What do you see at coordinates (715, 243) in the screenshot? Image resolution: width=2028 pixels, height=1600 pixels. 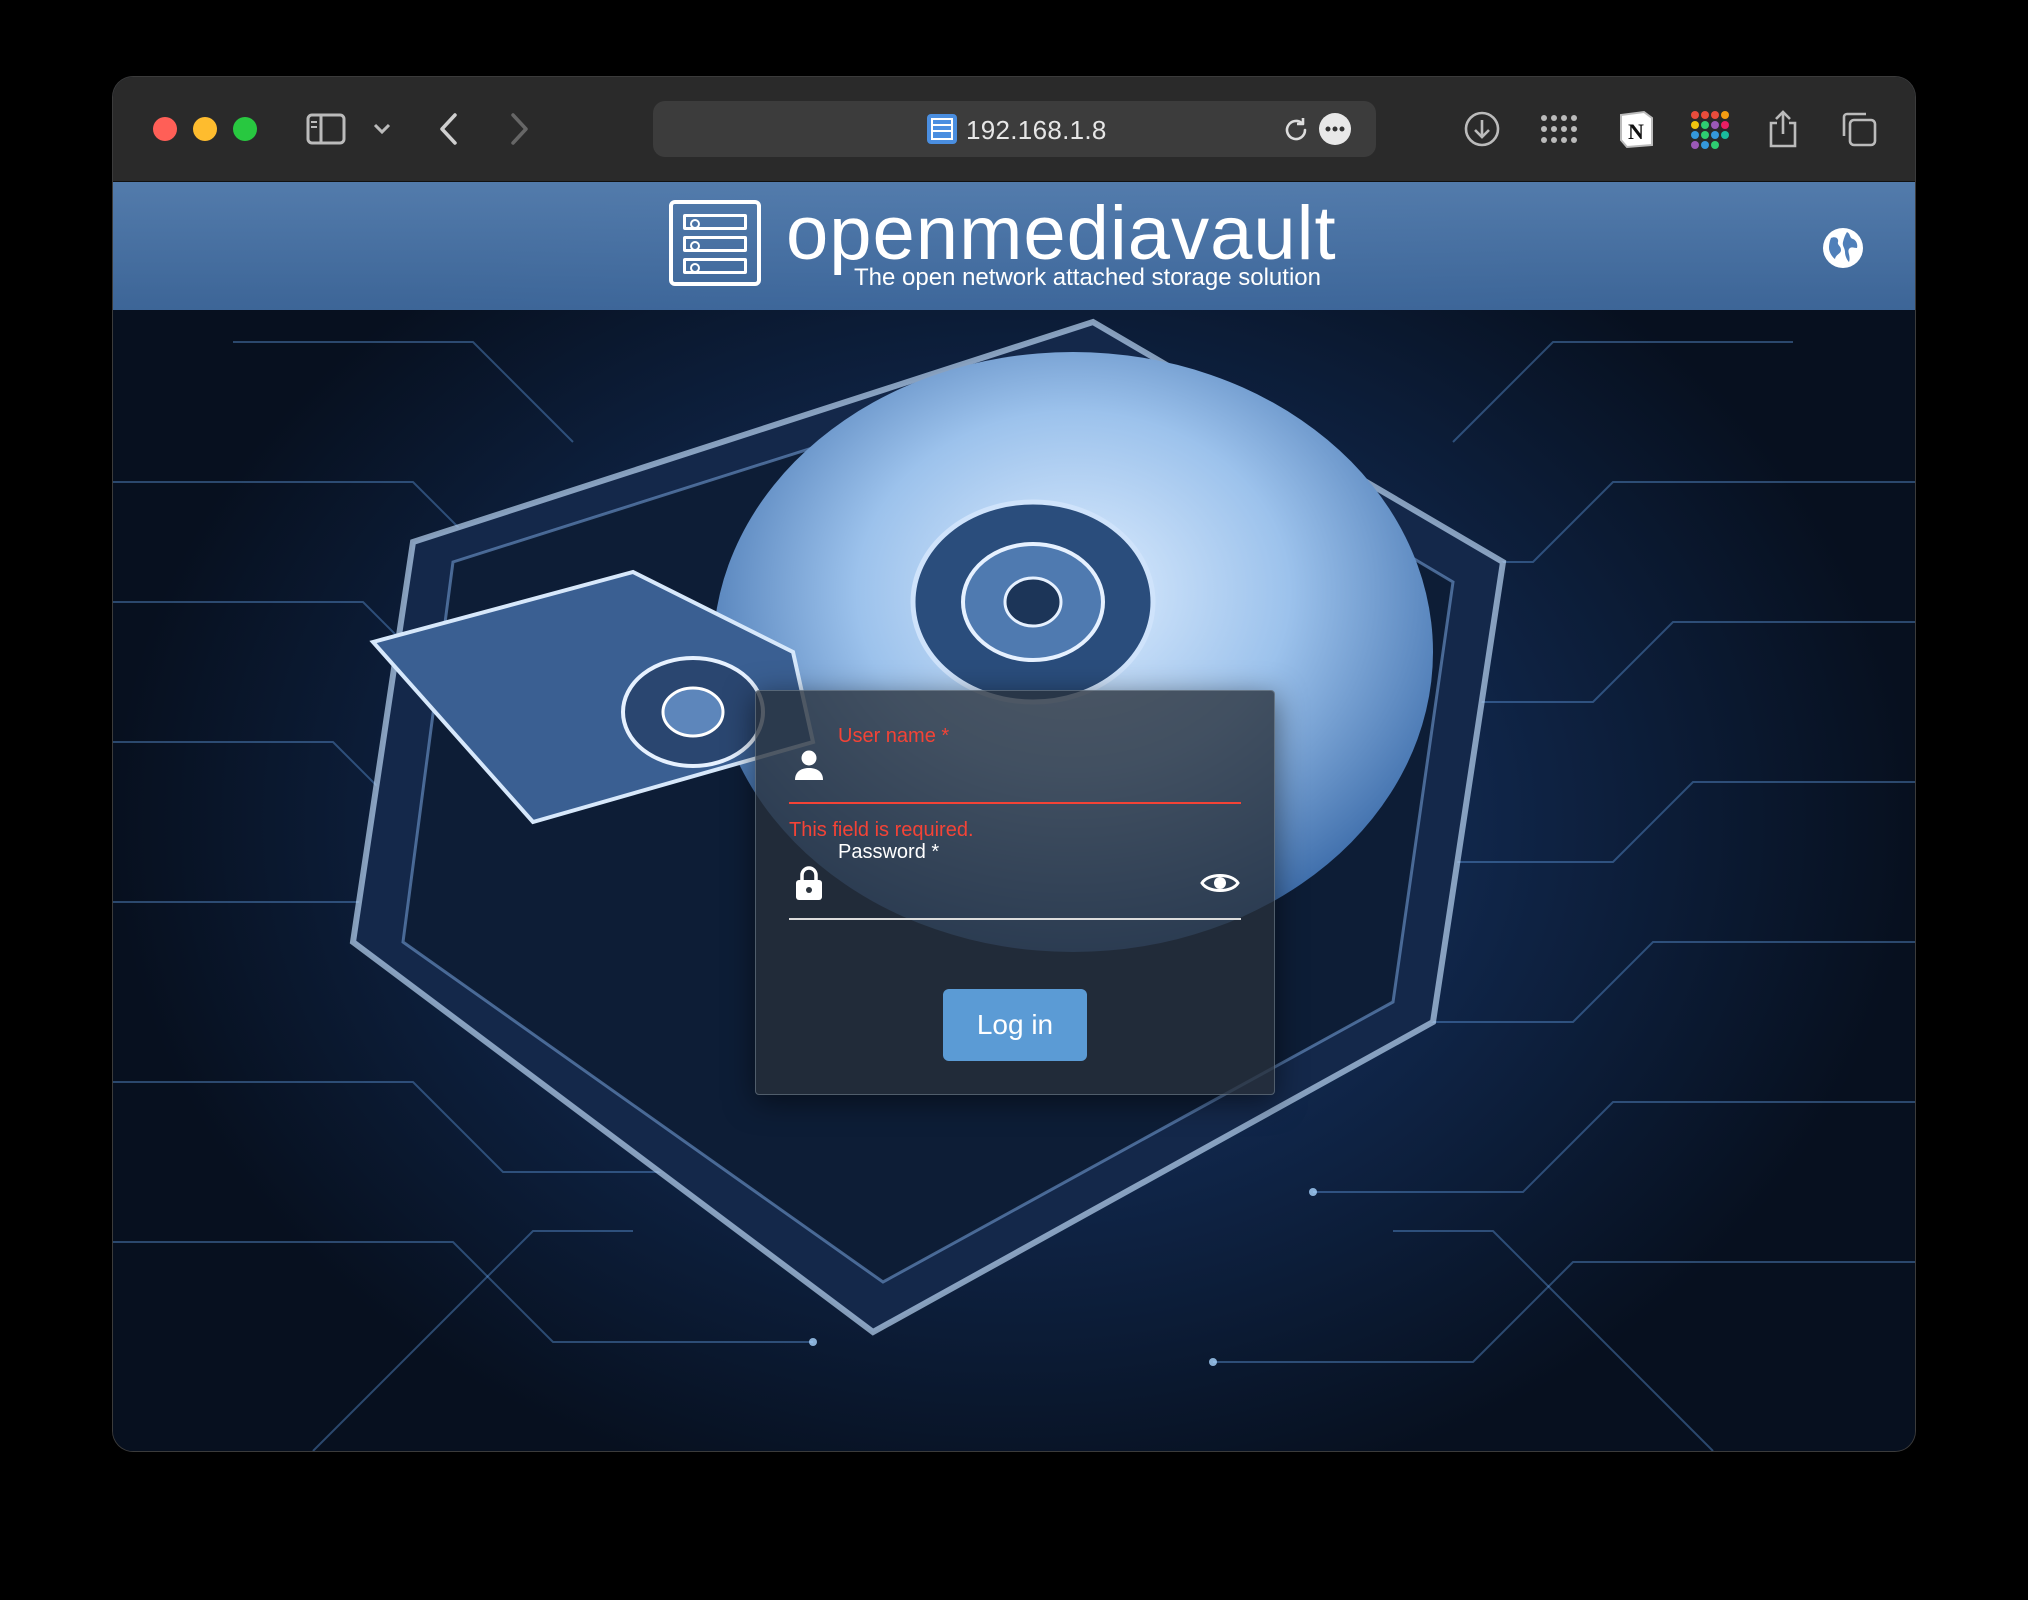 I see `openmediavault-logo-icon` at bounding box center [715, 243].